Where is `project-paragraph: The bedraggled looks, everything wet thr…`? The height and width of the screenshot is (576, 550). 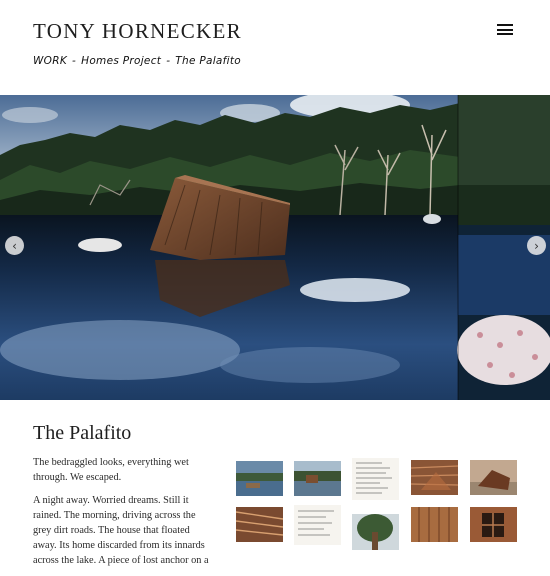 project-paragraph: The bedraggled looks, everything wet thr… is located at coordinates (111, 470).